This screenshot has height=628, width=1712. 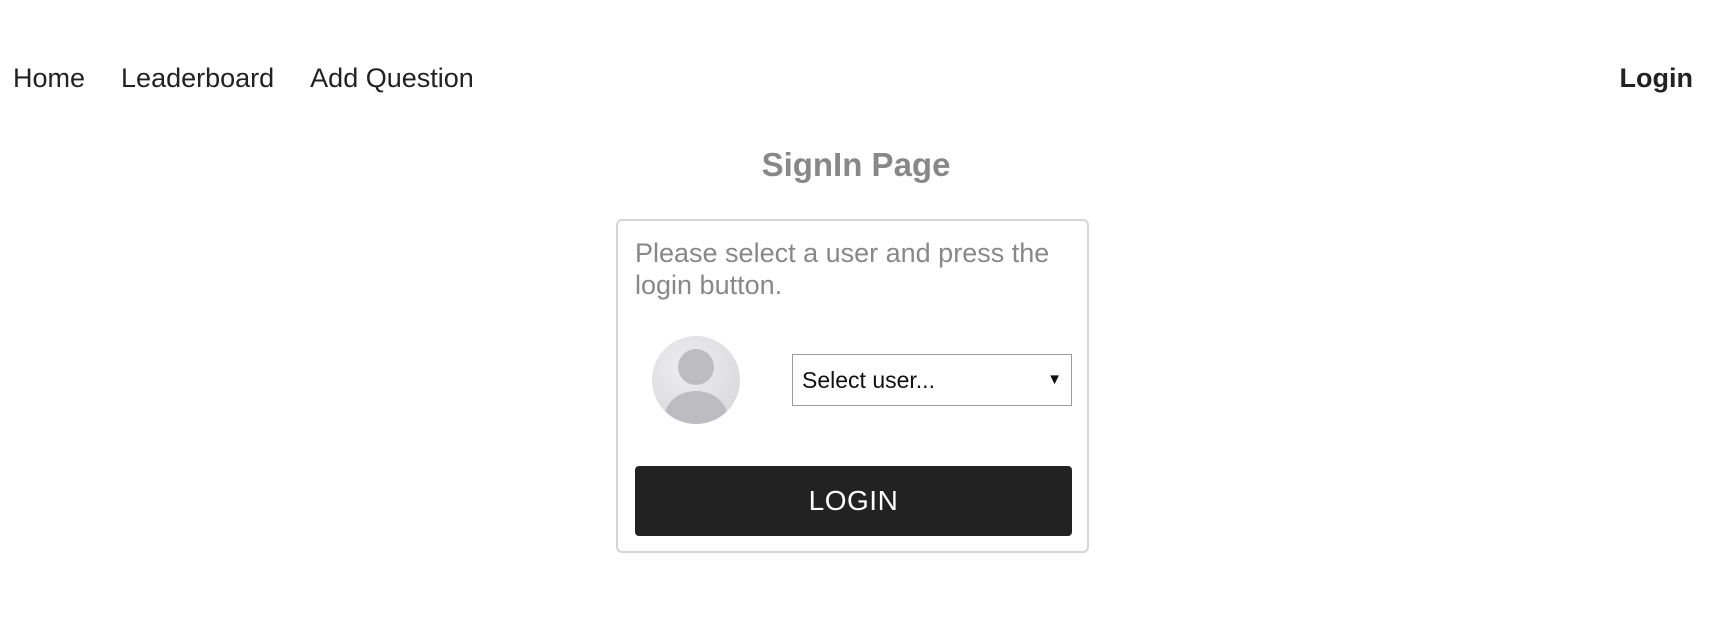 I want to click on nav-links: Home Leaderboard Add Question, so click(x=243, y=78).